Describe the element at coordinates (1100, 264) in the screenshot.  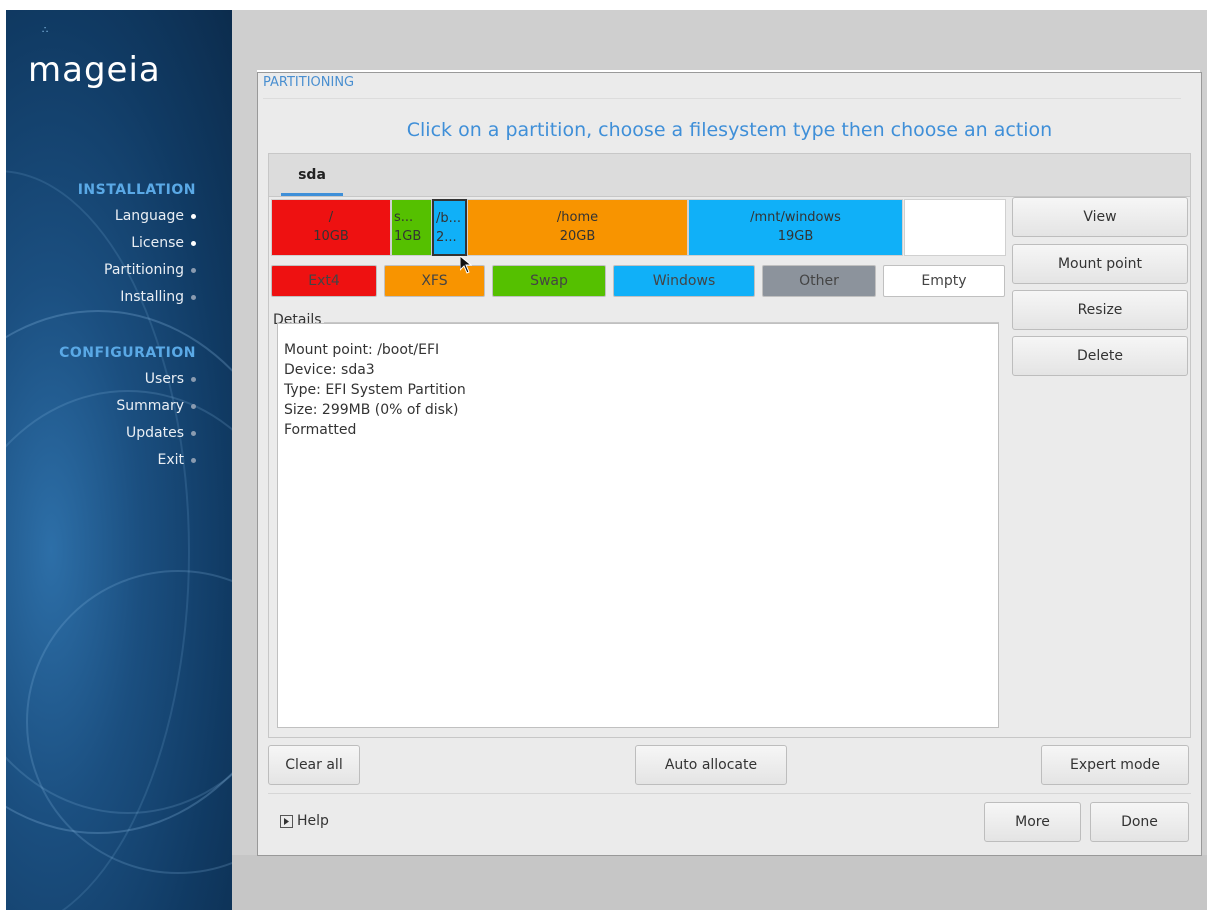
I see `mount-point-button: Mount point` at that location.